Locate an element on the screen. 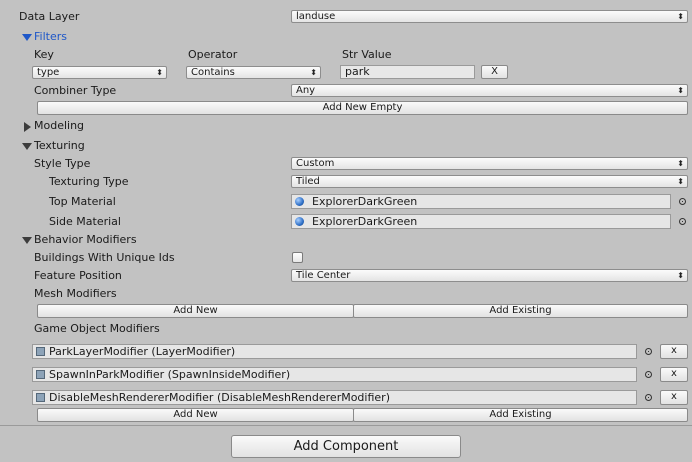 The height and width of the screenshot is (462, 692). data-layer-label: Data Layer is located at coordinates (49, 16).